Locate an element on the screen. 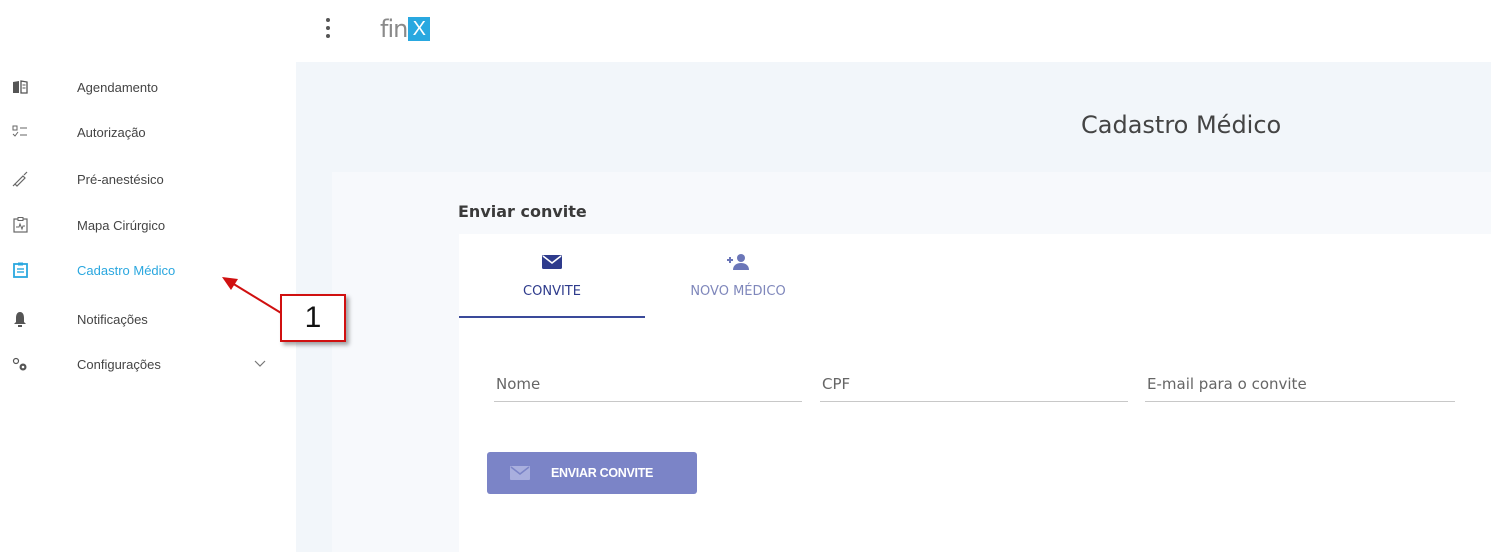 The height and width of the screenshot is (552, 1491). logo-mark: X is located at coordinates (419, 29).